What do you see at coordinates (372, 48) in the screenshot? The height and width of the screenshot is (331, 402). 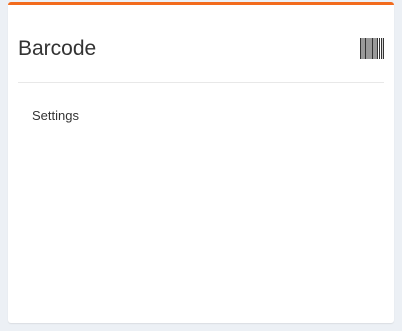 I see `barcode-icon` at bounding box center [372, 48].